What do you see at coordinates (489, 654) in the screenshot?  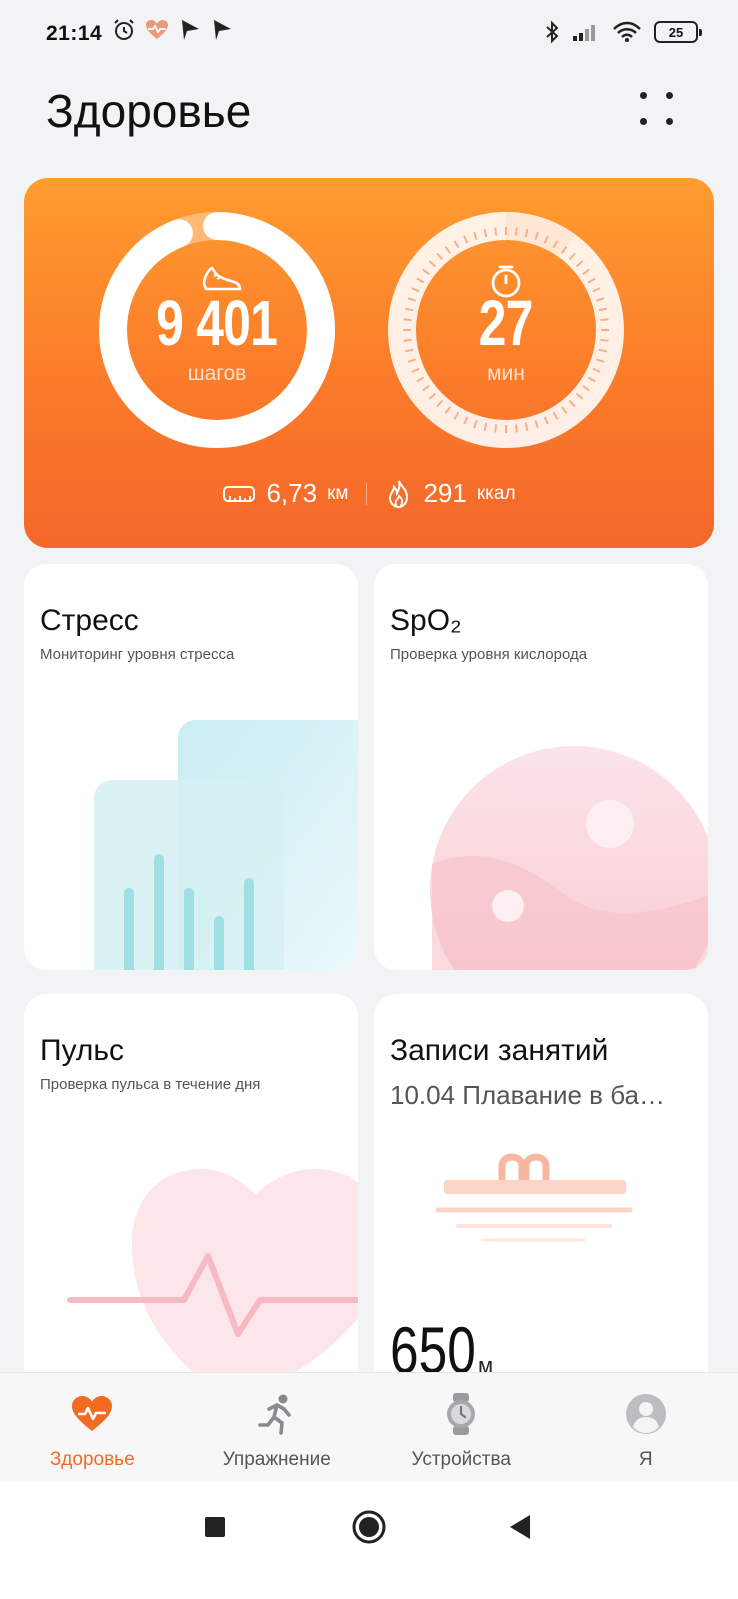 I see `spo2-subtitle: Проверка уровня кислорода` at bounding box center [489, 654].